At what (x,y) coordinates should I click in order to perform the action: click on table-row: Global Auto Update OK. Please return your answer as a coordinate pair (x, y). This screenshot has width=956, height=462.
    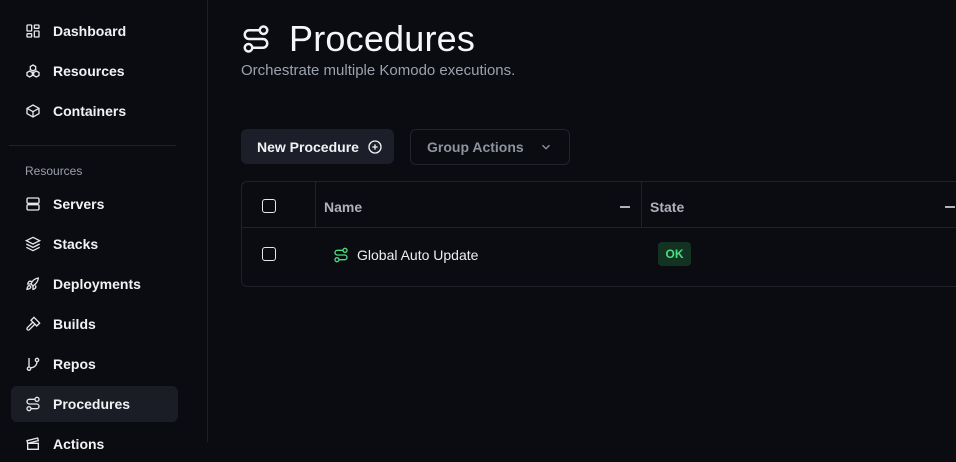
    Looking at the image, I should click on (599, 256).